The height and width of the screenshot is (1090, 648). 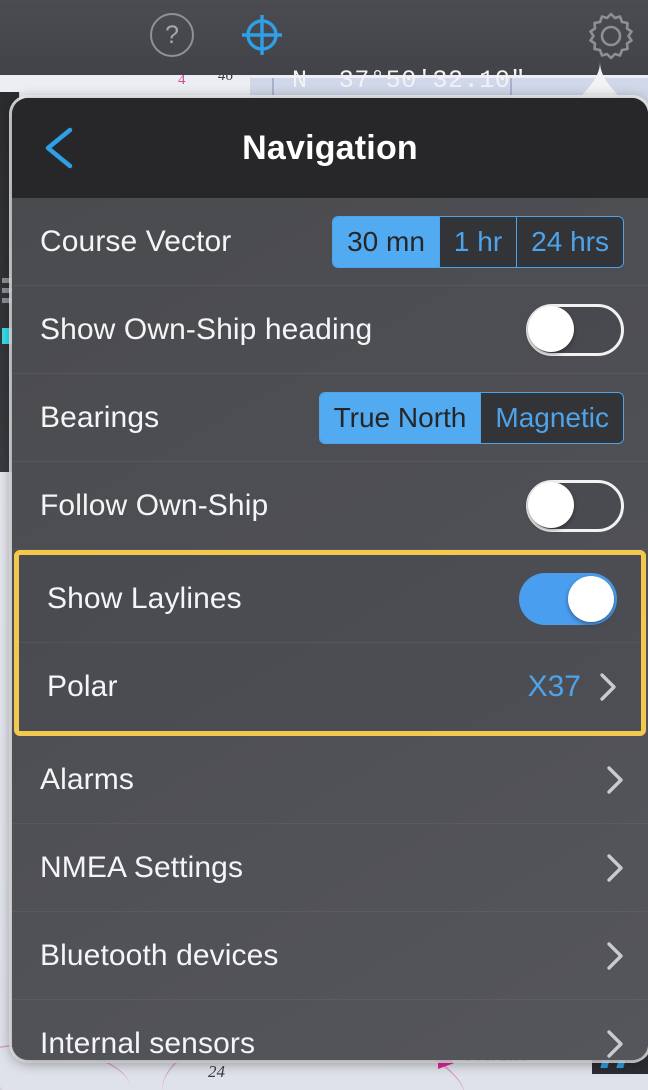 What do you see at coordinates (330, 242) in the screenshot?
I see `row-course-vector: Course Vector 30 mn 1 hr 24 hrs` at bounding box center [330, 242].